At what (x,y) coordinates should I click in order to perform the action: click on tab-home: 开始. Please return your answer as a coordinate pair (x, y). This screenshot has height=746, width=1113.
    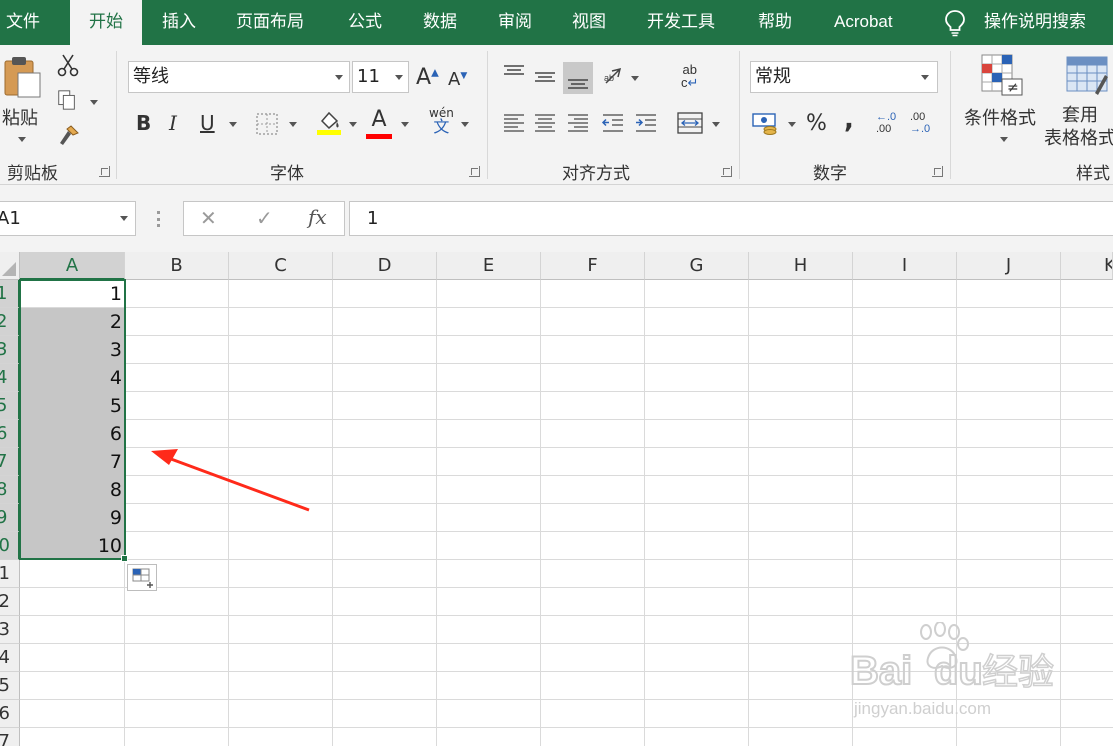
    Looking at the image, I should click on (106, 22).